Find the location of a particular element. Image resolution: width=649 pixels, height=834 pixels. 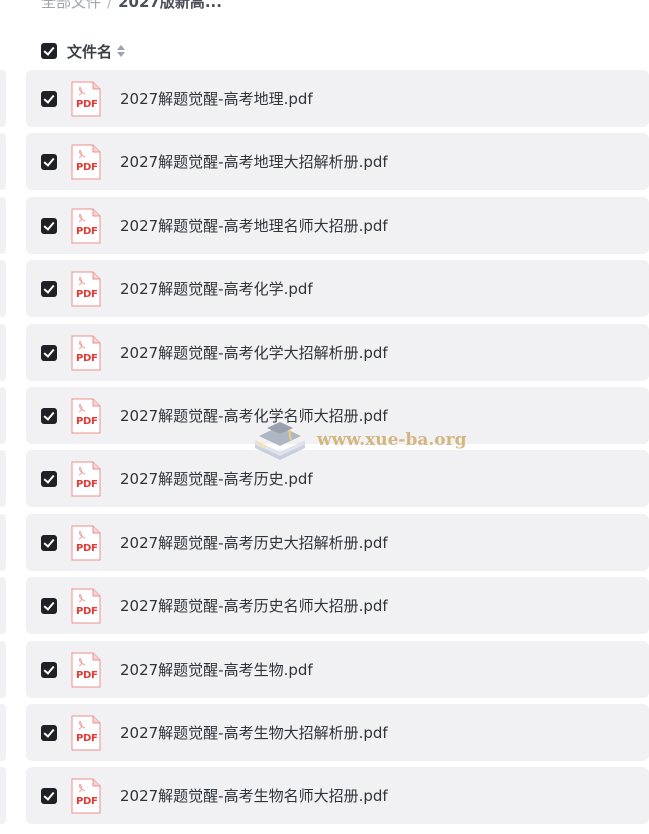

file-name: 2027解题觉醒-高考生物名师大招册.pdf is located at coordinates (254, 795).